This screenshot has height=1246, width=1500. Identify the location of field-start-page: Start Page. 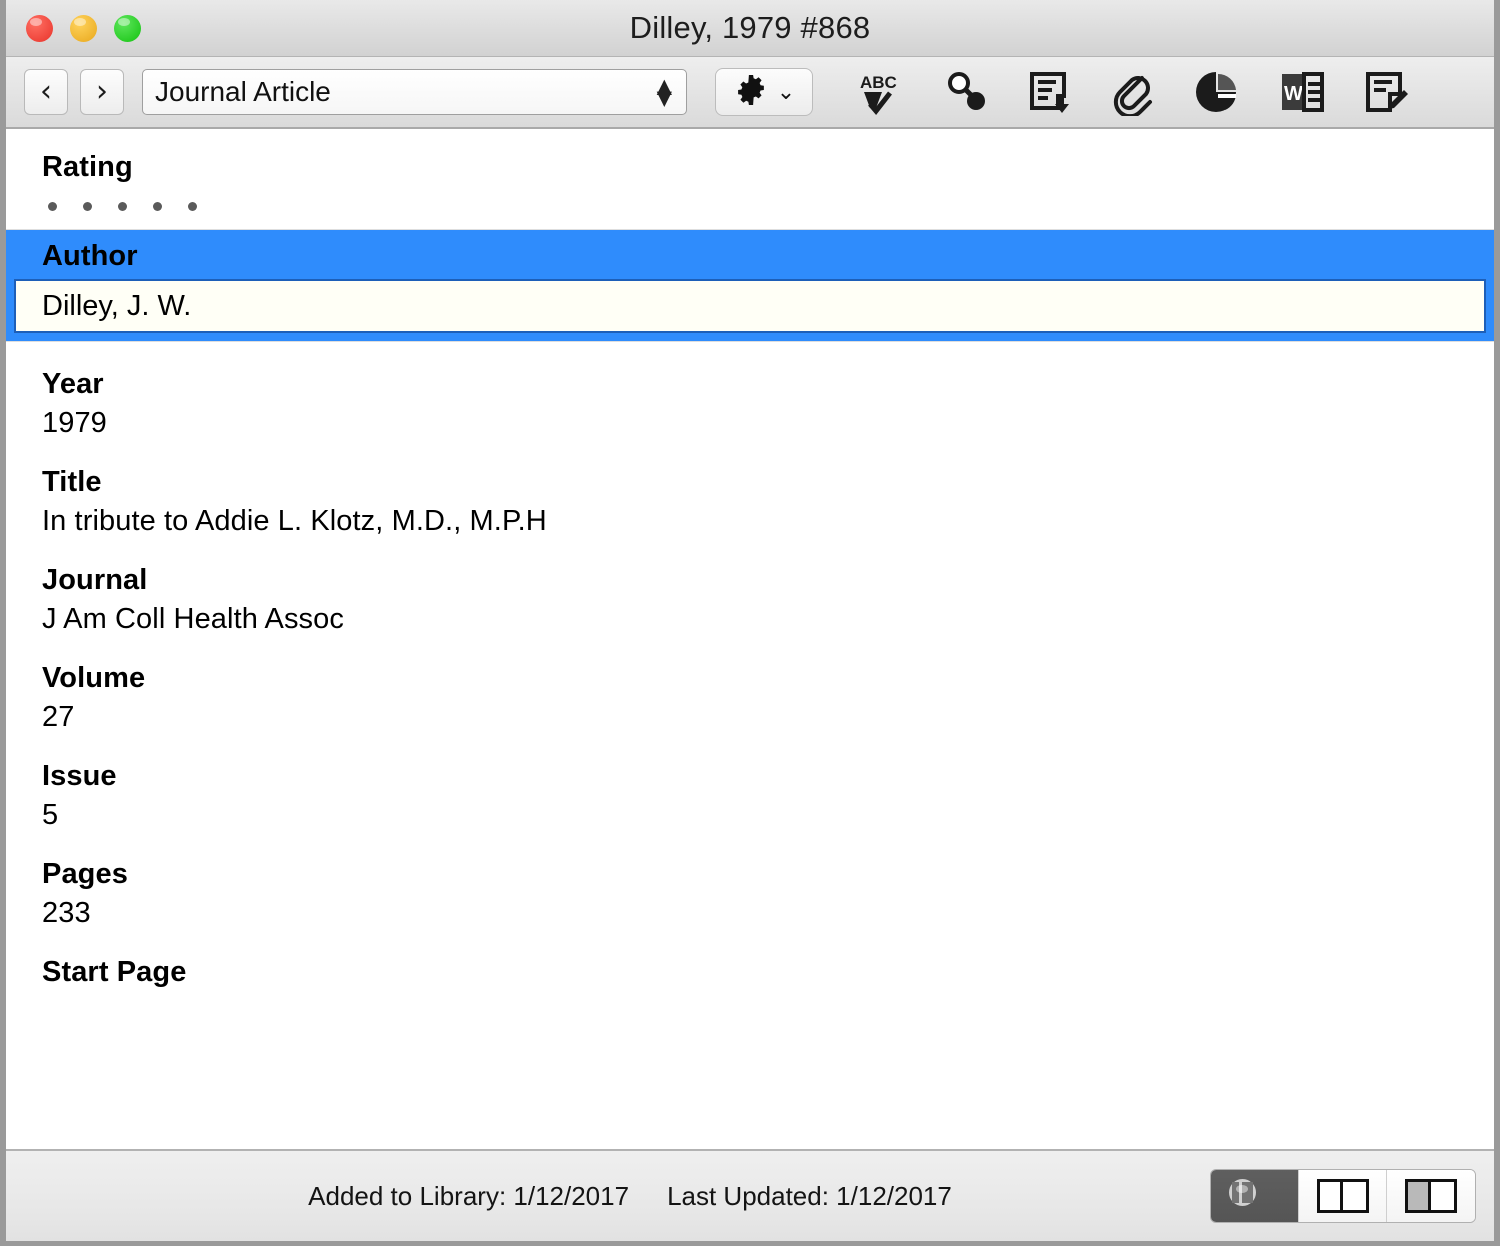
(750, 959).